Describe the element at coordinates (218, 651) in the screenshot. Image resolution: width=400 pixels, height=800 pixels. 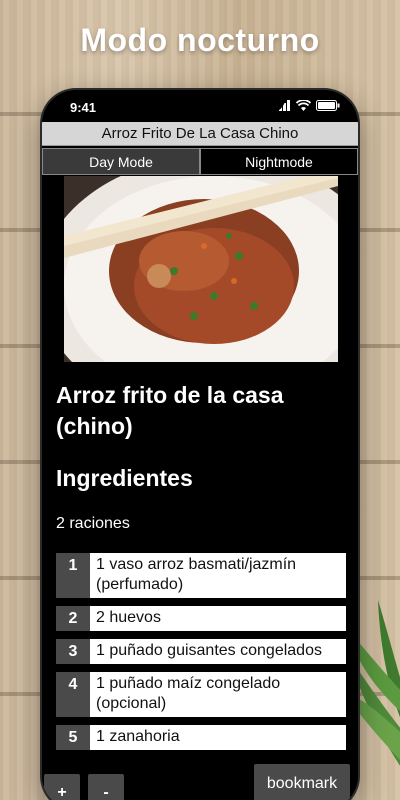
I see `ingredient-text: 1 puñado guisantes congelados` at that location.